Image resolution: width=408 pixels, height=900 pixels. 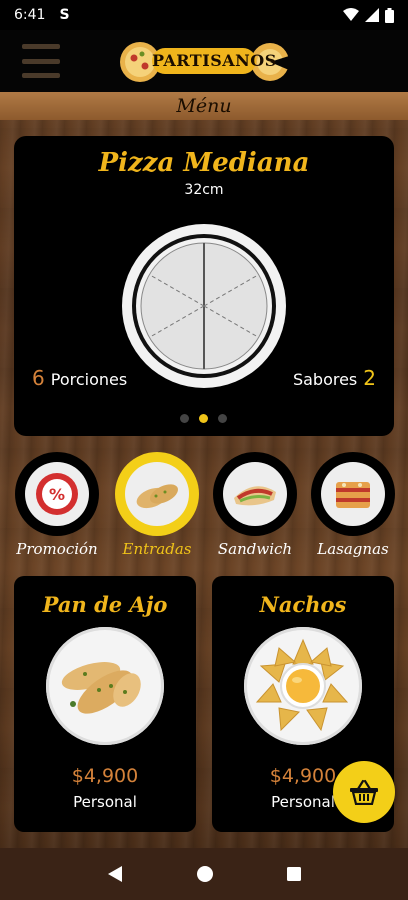 What do you see at coordinates (353, 495) in the screenshot?
I see `lasagna-icon` at bounding box center [353, 495].